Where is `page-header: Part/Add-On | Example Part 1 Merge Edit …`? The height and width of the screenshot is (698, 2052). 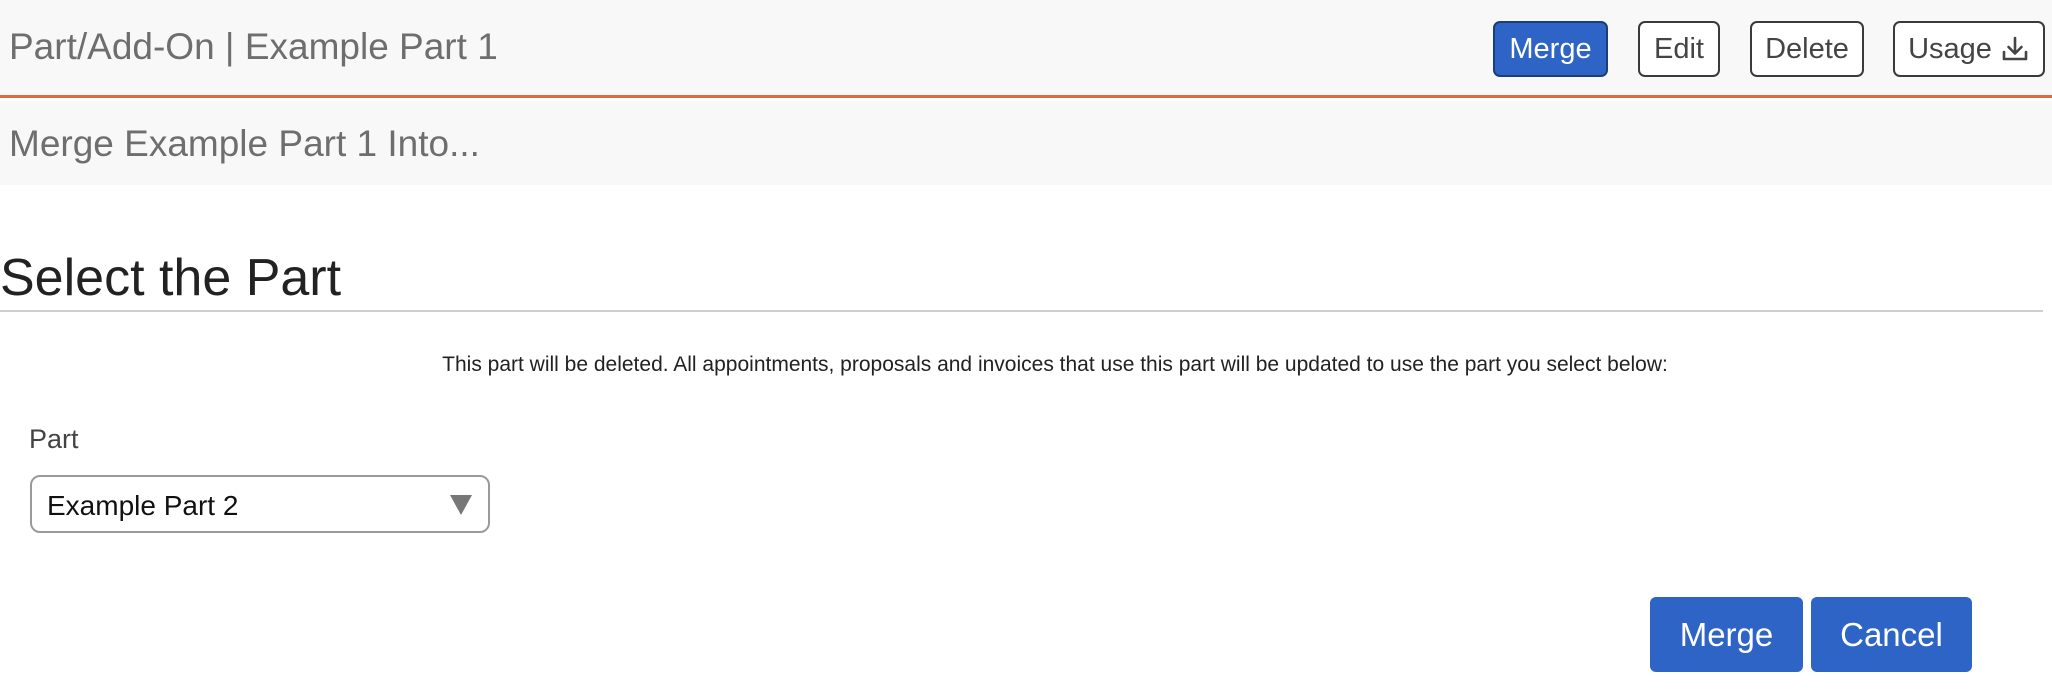
page-header: Part/Add-On | Example Part 1 Merge Edit … is located at coordinates (1026, 49).